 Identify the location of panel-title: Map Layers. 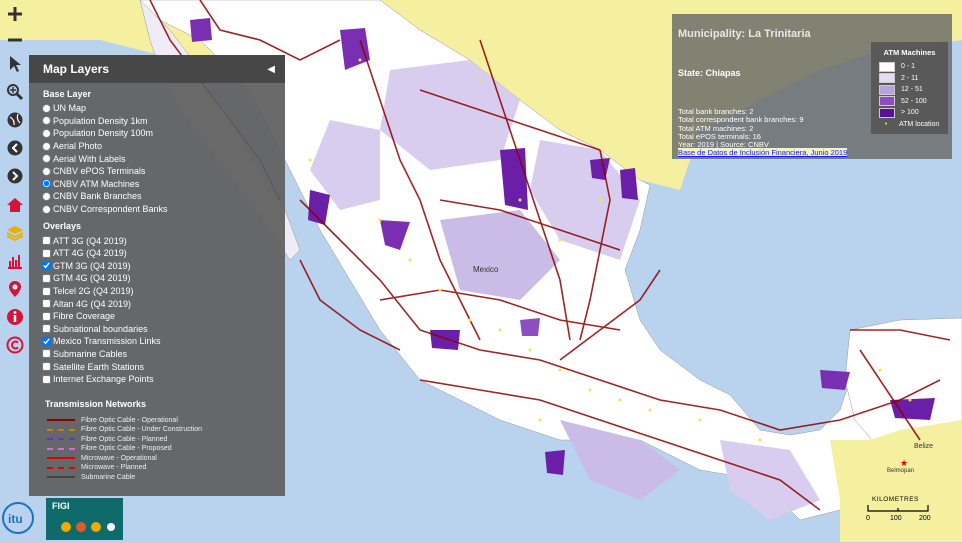
(76, 69).